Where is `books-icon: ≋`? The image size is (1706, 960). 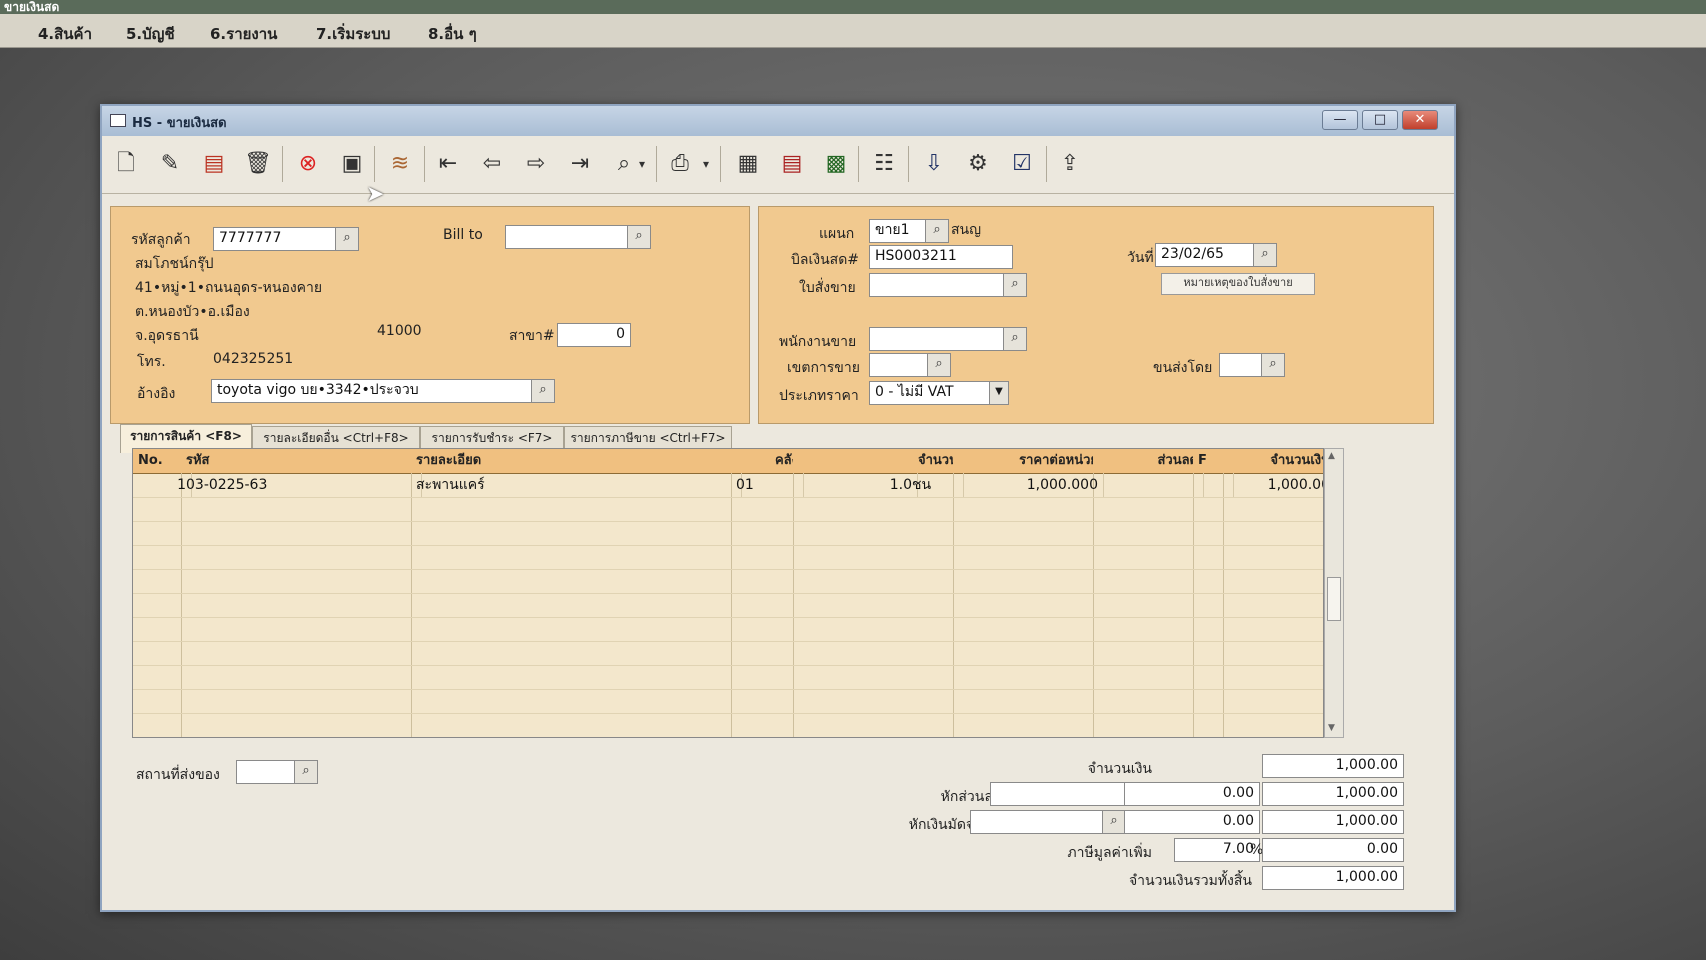 books-icon: ≋ is located at coordinates (400, 164).